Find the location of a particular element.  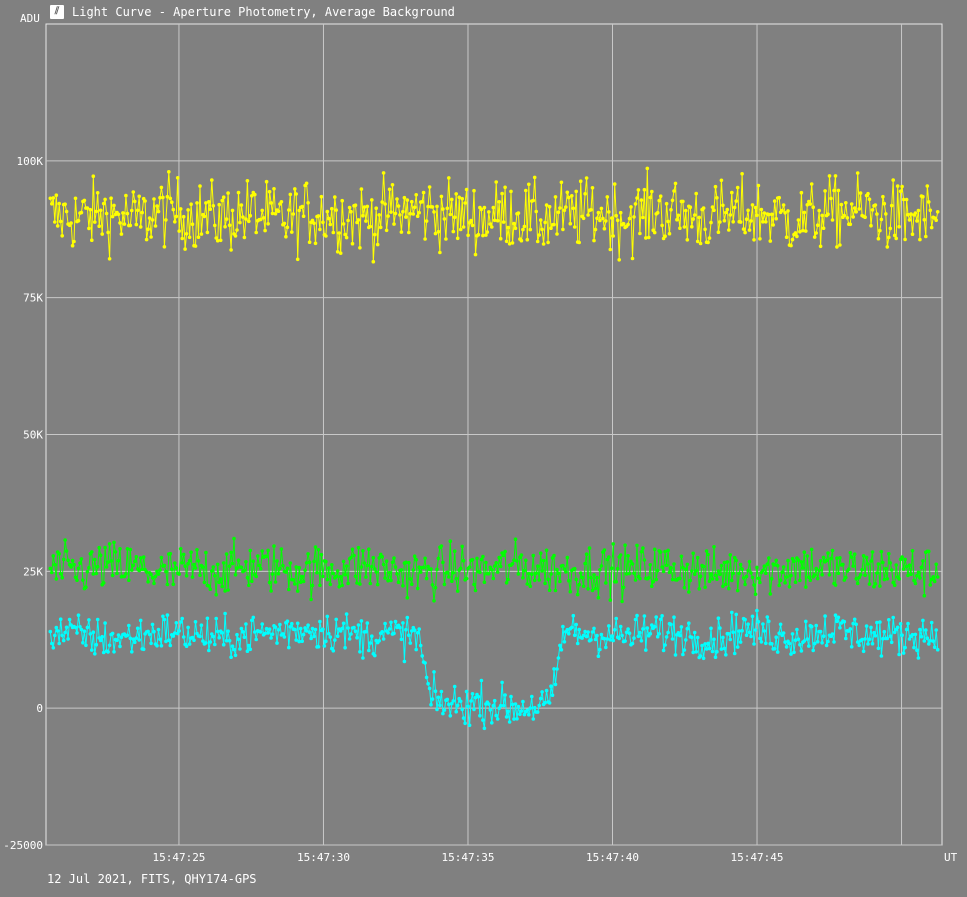

y-tick-label: 0 is located at coordinates (39, 708).